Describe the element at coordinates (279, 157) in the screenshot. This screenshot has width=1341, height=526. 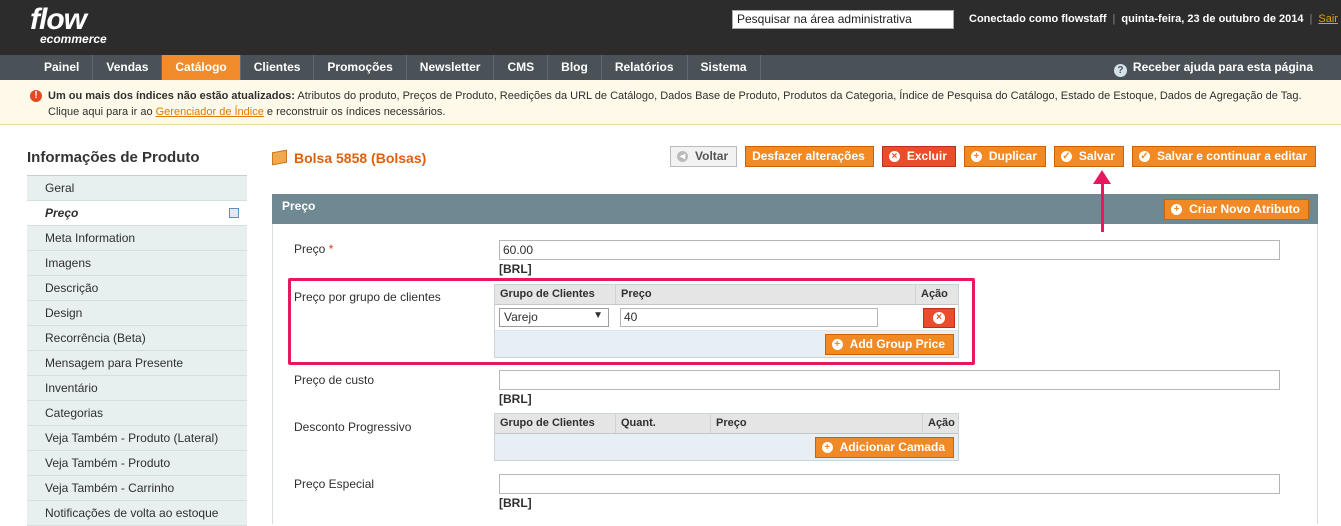
I see `product-box-icon` at that location.